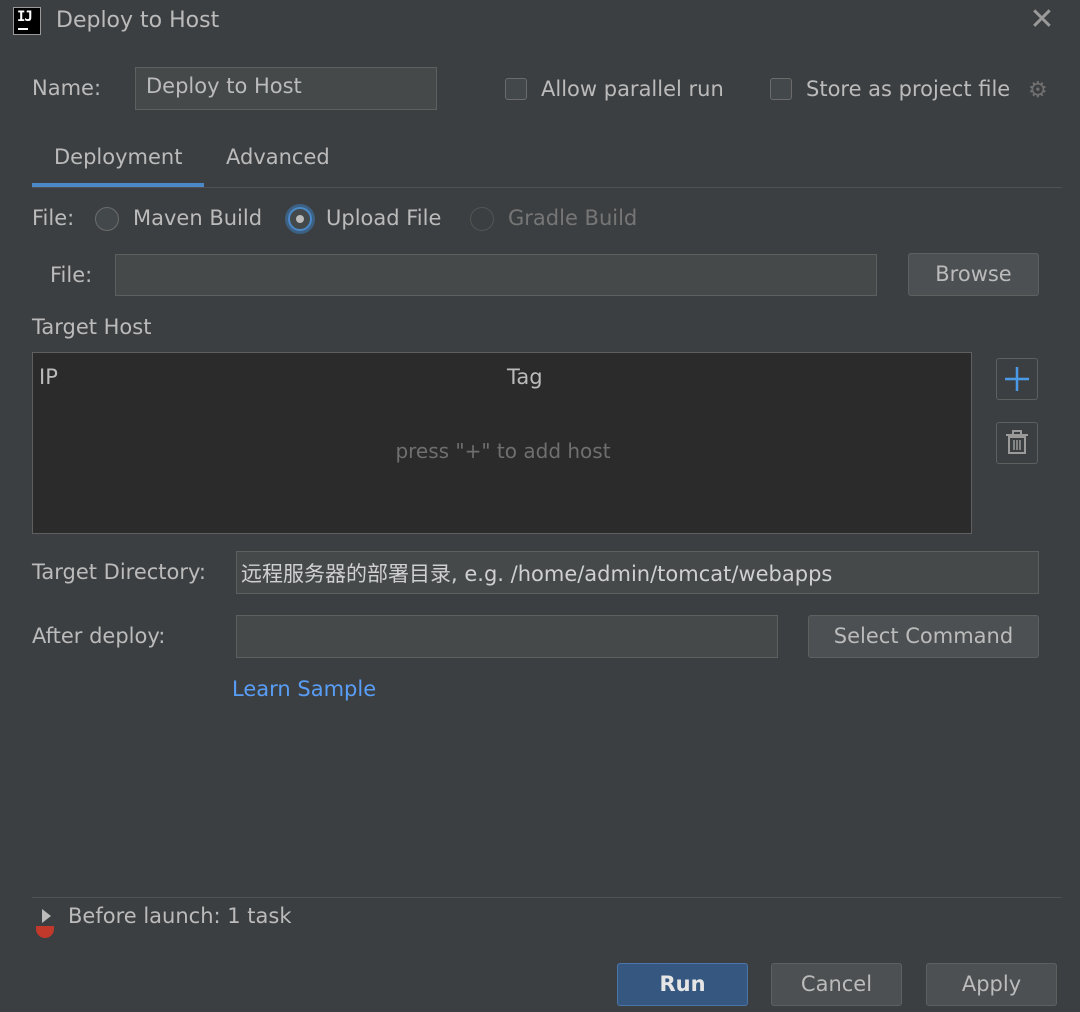 This screenshot has width=1080, height=1012. What do you see at coordinates (573, 218) in the screenshot?
I see `gradle-build-label: Gradle Build` at bounding box center [573, 218].